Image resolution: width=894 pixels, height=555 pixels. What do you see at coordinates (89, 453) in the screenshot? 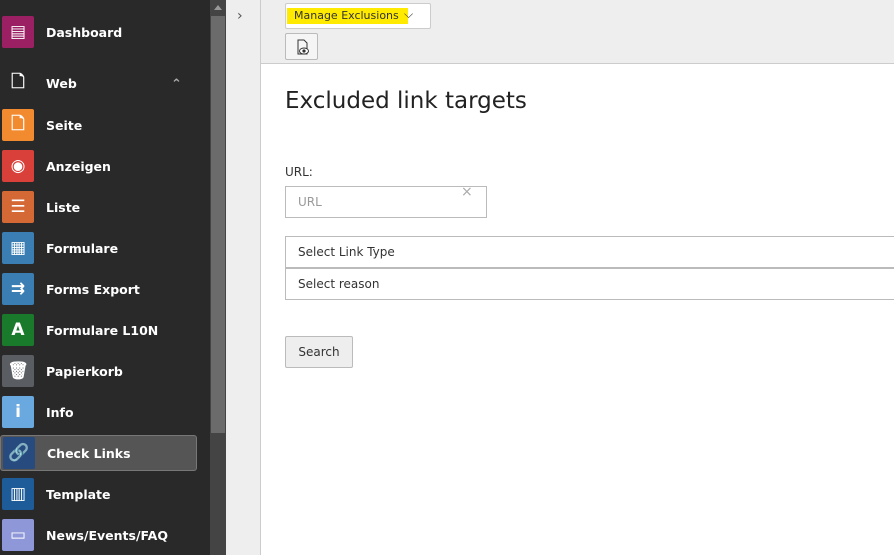
I see `sidebar-item-label: Check Links` at bounding box center [89, 453].